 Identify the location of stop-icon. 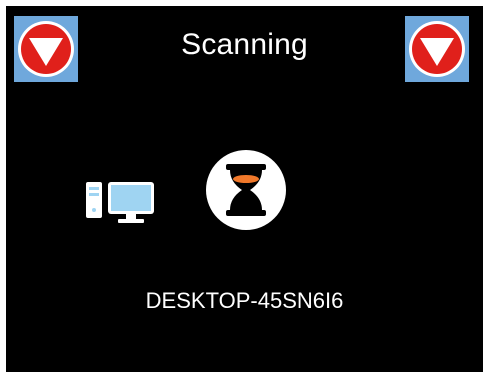
(437, 49).